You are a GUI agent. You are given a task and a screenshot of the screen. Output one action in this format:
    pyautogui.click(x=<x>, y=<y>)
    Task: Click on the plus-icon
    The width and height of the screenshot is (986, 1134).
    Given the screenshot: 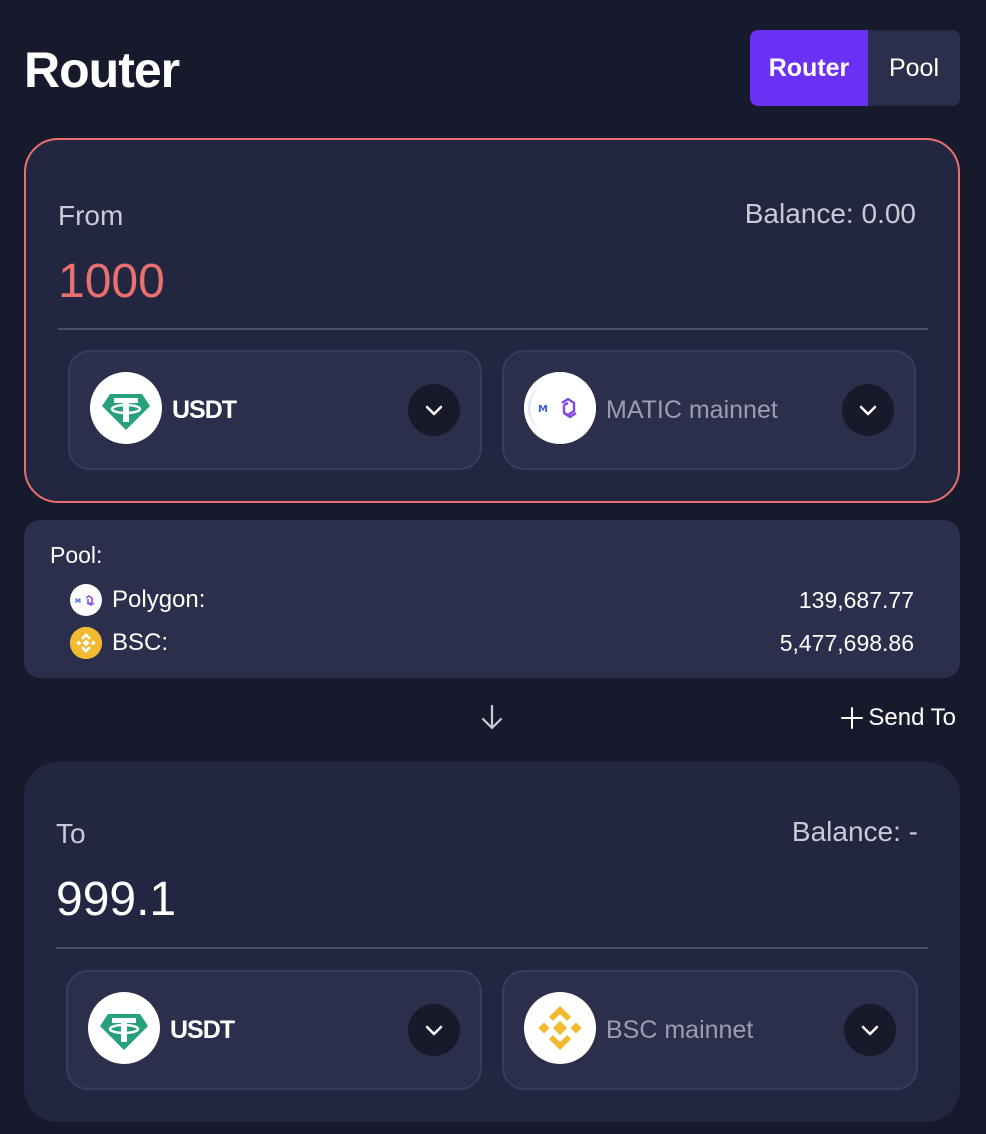 What is the action you would take?
    pyautogui.click(x=852, y=718)
    